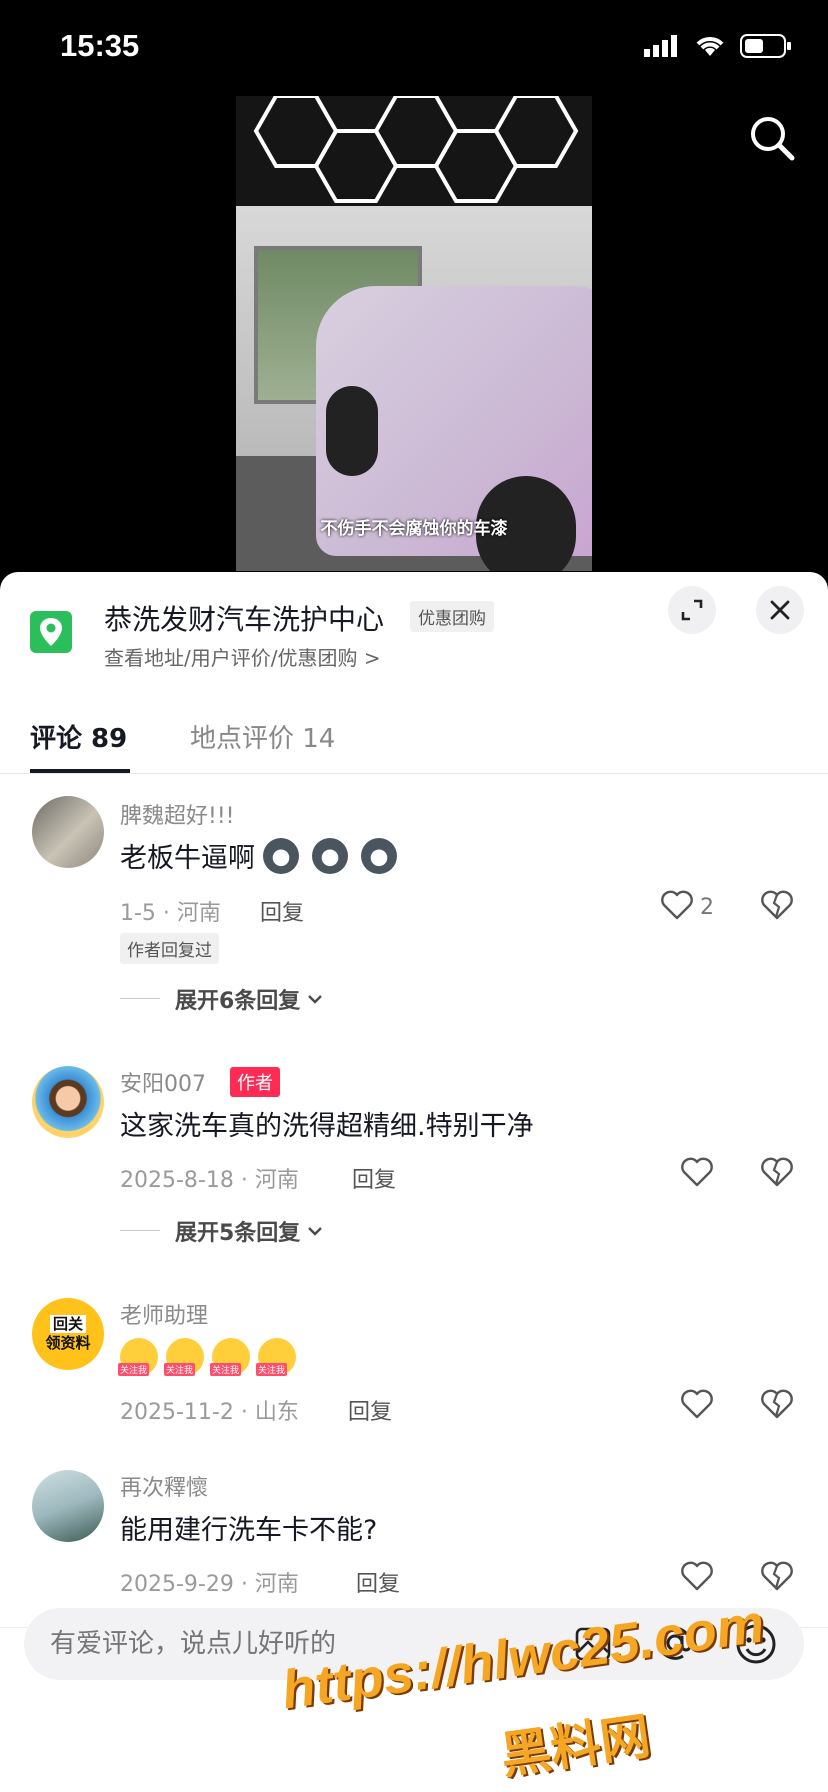 This screenshot has width=828, height=1792. I want to click on comment-username: 再次釋懷, so click(164, 1486).